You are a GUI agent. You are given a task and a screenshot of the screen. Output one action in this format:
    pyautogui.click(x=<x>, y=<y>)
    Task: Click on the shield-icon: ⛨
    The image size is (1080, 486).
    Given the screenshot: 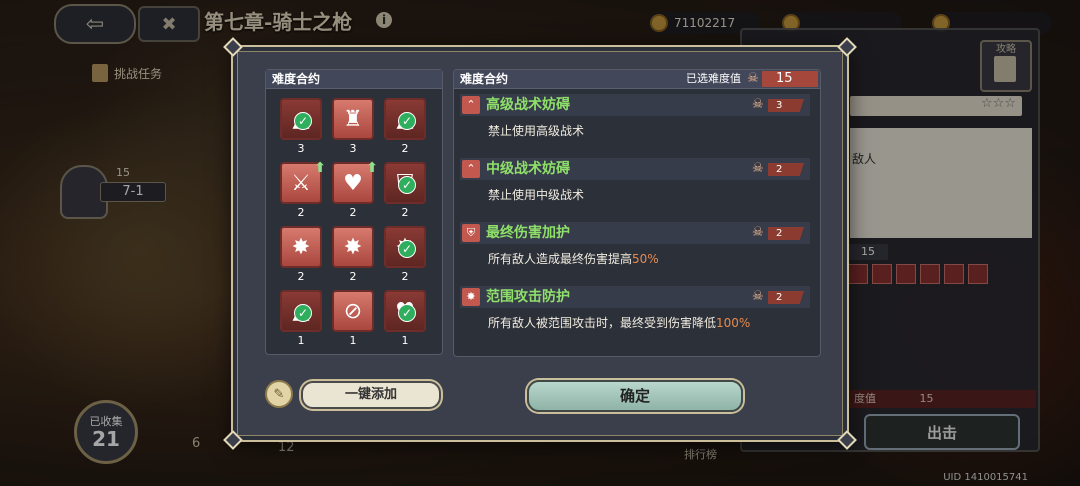 What is the action you would take?
    pyautogui.click(x=471, y=233)
    